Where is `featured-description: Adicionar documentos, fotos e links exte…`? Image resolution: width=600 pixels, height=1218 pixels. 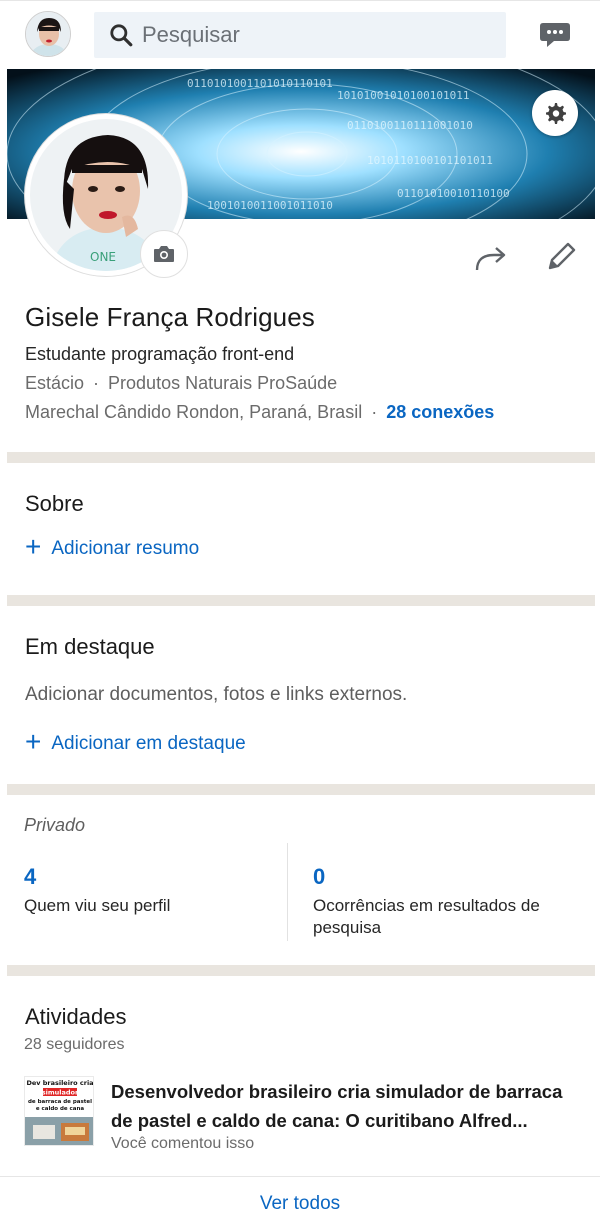 featured-description: Adicionar documentos, fotos e links exte… is located at coordinates (216, 694).